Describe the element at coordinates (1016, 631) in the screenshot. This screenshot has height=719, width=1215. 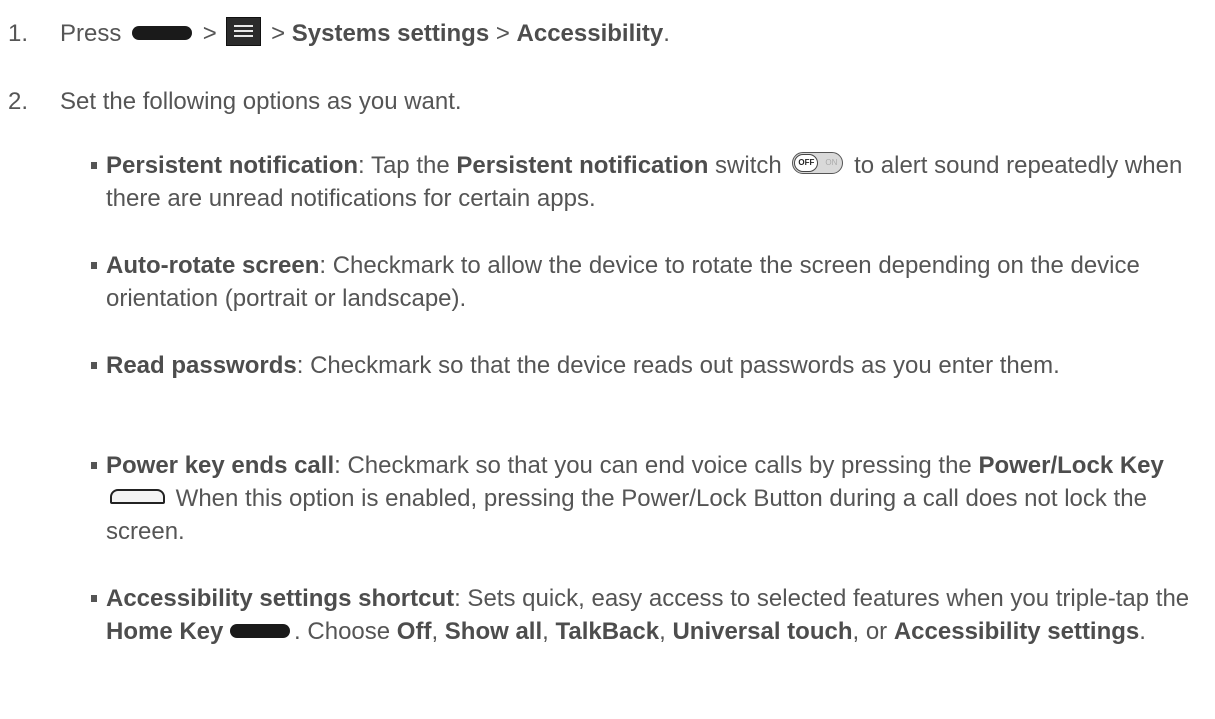
I see `choice-accessibility-settings: Accessibility settings` at that location.